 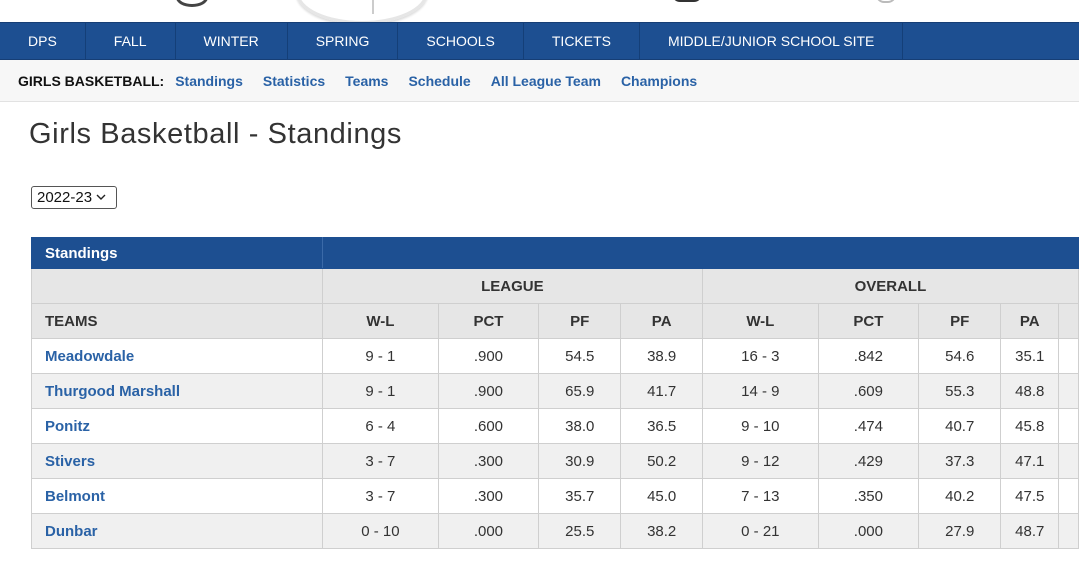 I want to click on subnav-link-statistics: Statistics, so click(x=294, y=81).